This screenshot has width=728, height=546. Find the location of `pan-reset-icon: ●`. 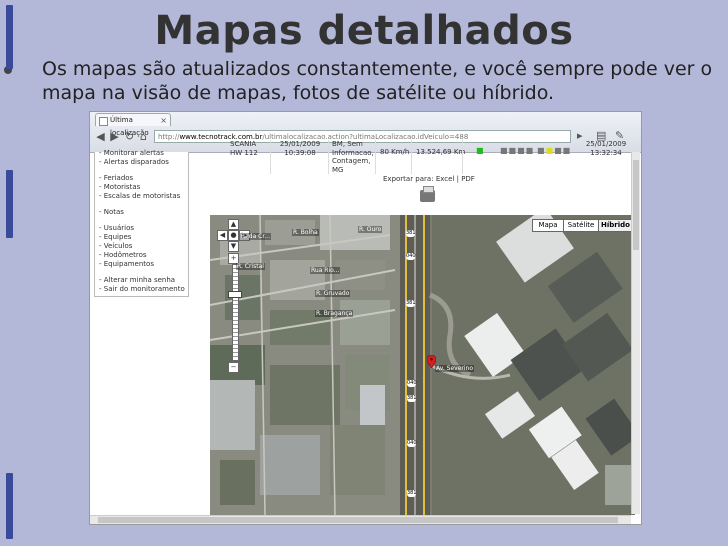

pan-reset-icon: ● is located at coordinates (233, 235).